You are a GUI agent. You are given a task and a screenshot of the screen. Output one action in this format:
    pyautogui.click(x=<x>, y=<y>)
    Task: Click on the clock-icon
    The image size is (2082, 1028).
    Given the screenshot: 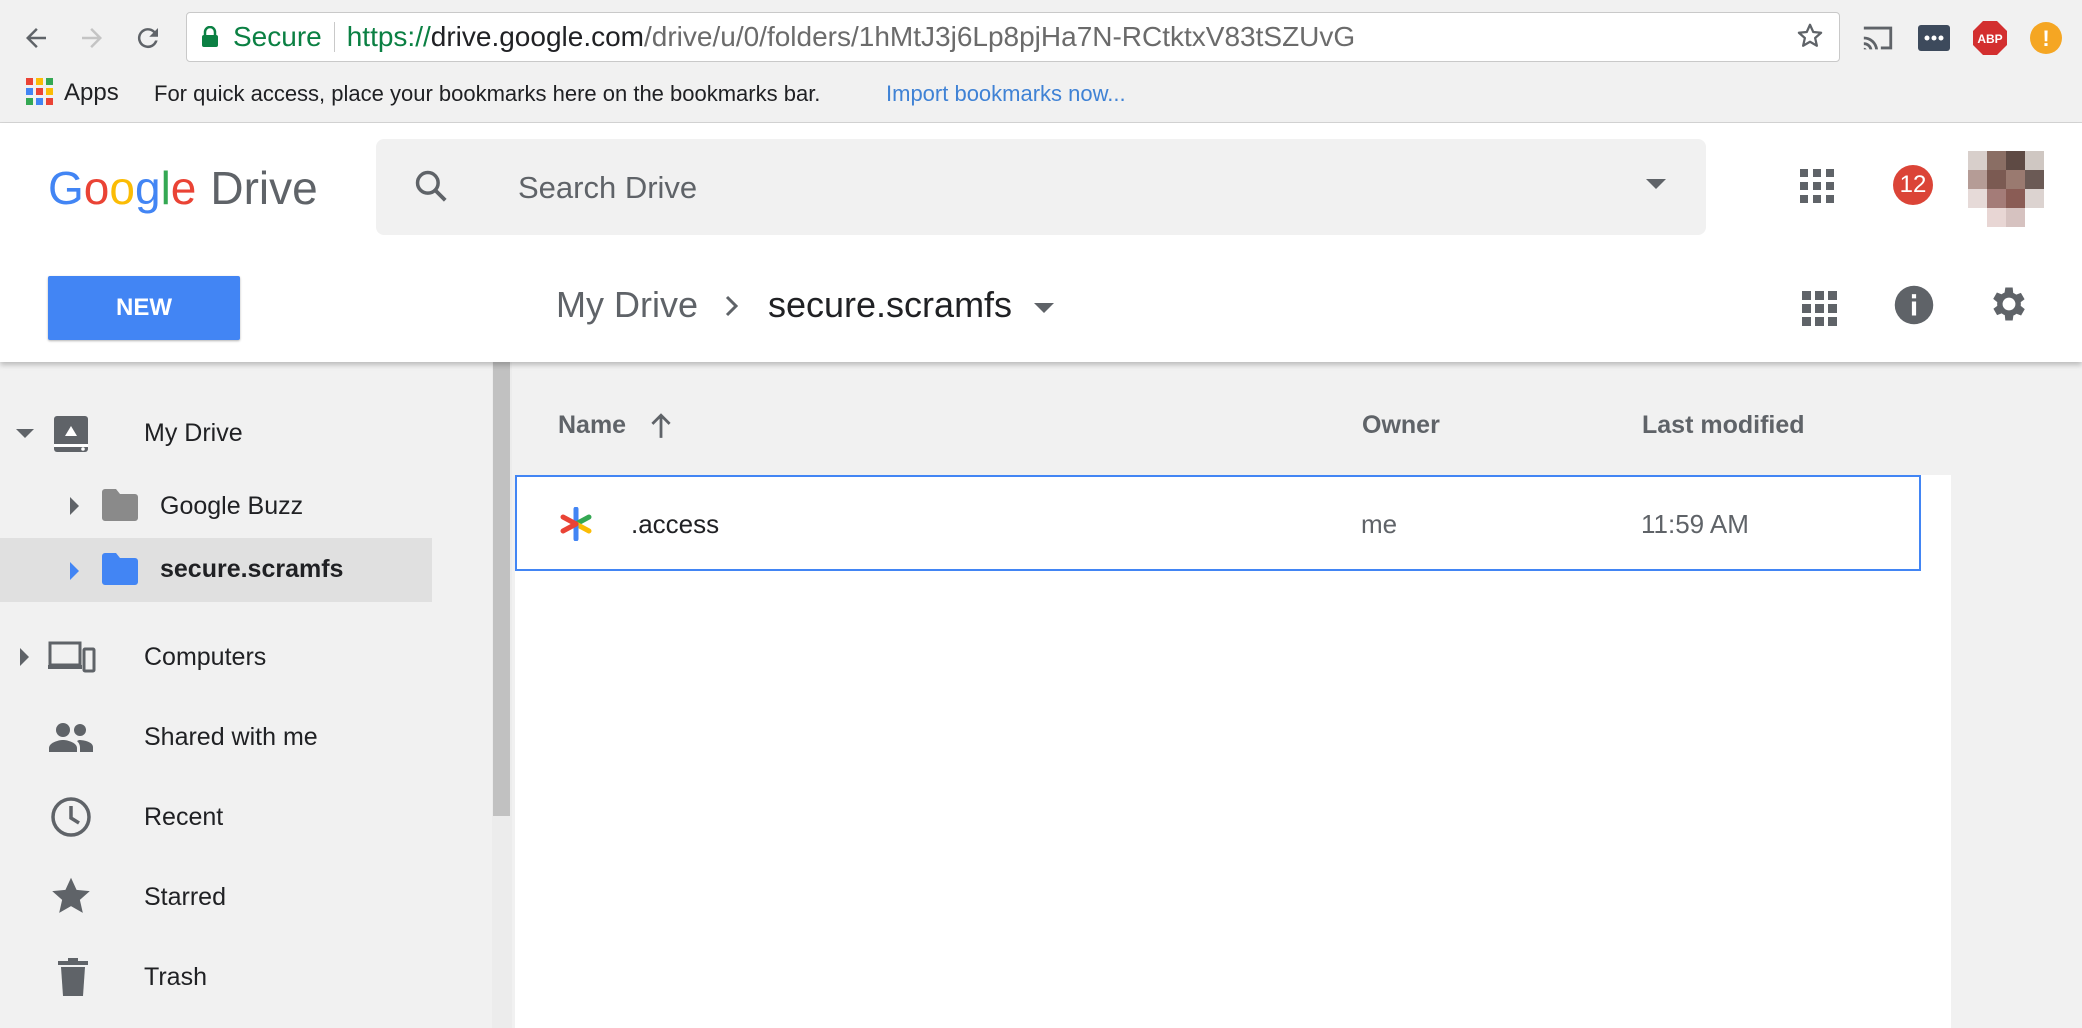 What is the action you would take?
    pyautogui.click(x=71, y=820)
    